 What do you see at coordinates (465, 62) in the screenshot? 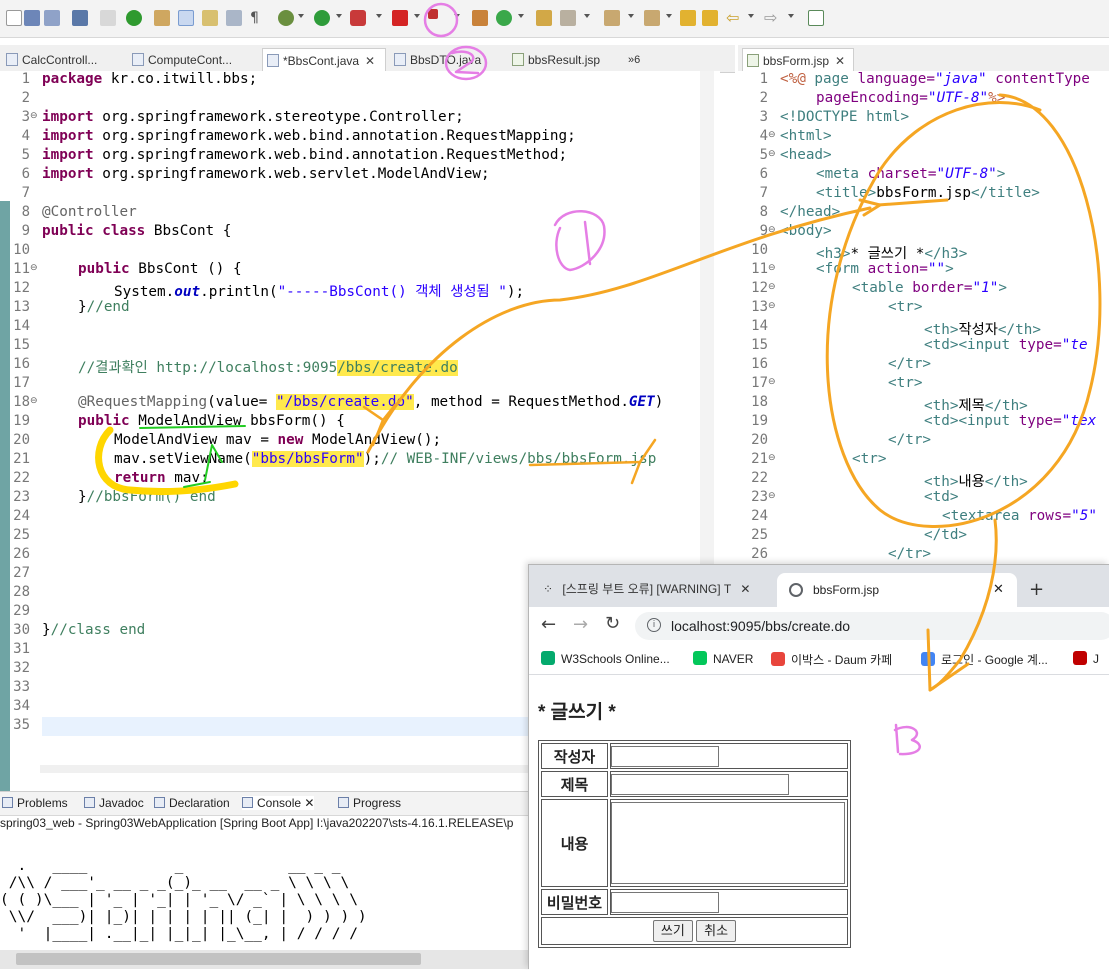
I see `annotation-number-2-mark` at bounding box center [465, 62].